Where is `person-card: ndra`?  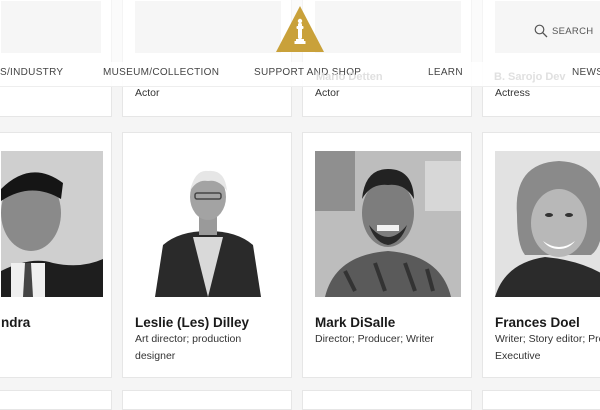
person-card: ndra is located at coordinates (56, 255).